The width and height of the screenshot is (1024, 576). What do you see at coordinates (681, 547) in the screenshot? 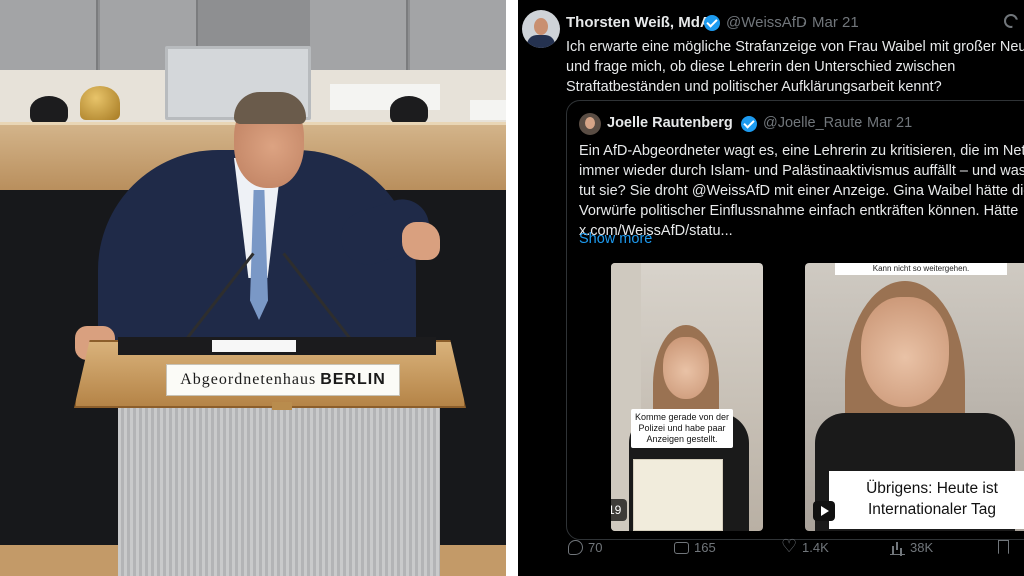
I see `repost-icon` at bounding box center [681, 547].